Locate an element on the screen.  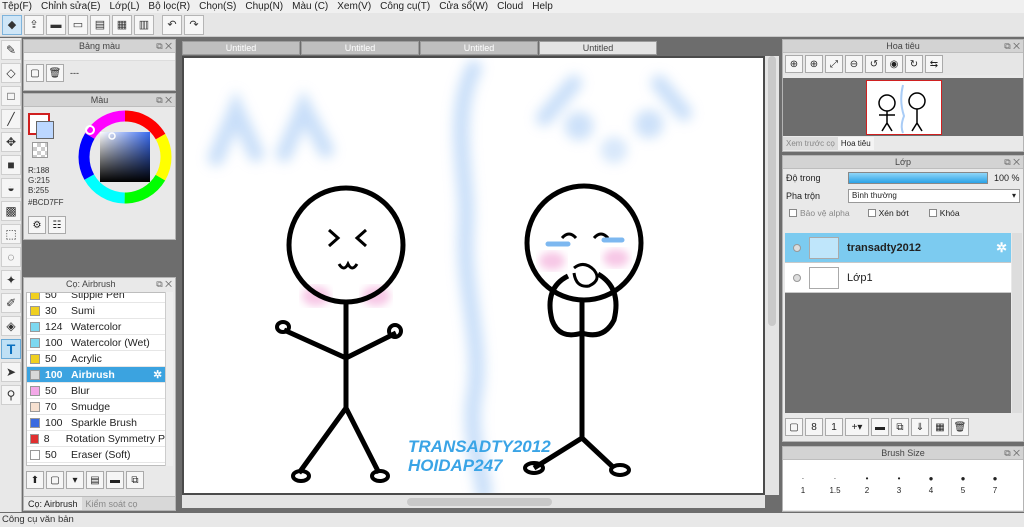
lock-checkbox is located at coordinates (932, 213).